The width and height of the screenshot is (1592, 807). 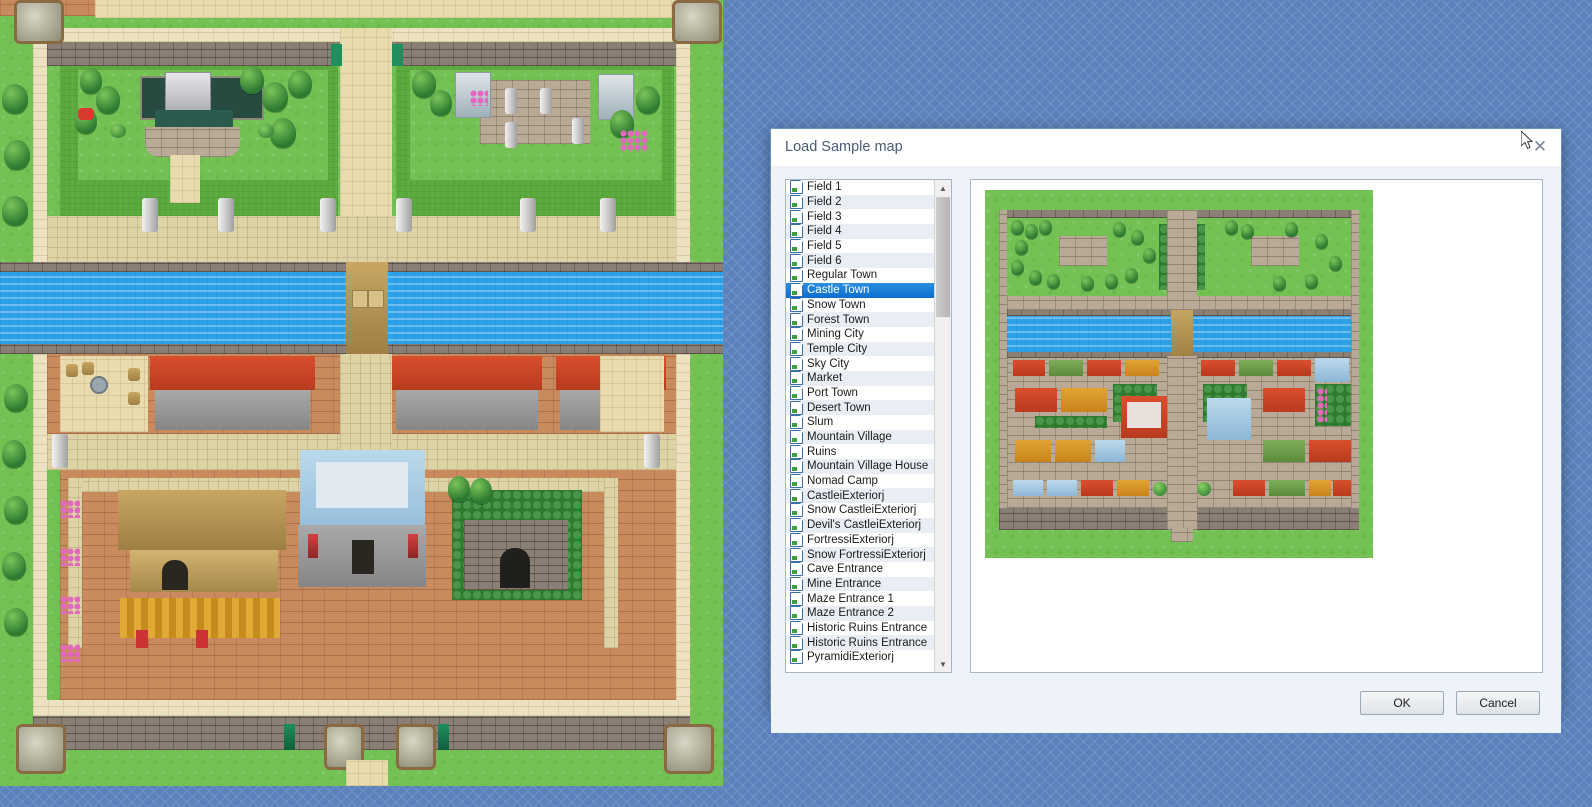 What do you see at coordinates (860, 261) in the screenshot?
I see `list-item: Field 6` at bounding box center [860, 261].